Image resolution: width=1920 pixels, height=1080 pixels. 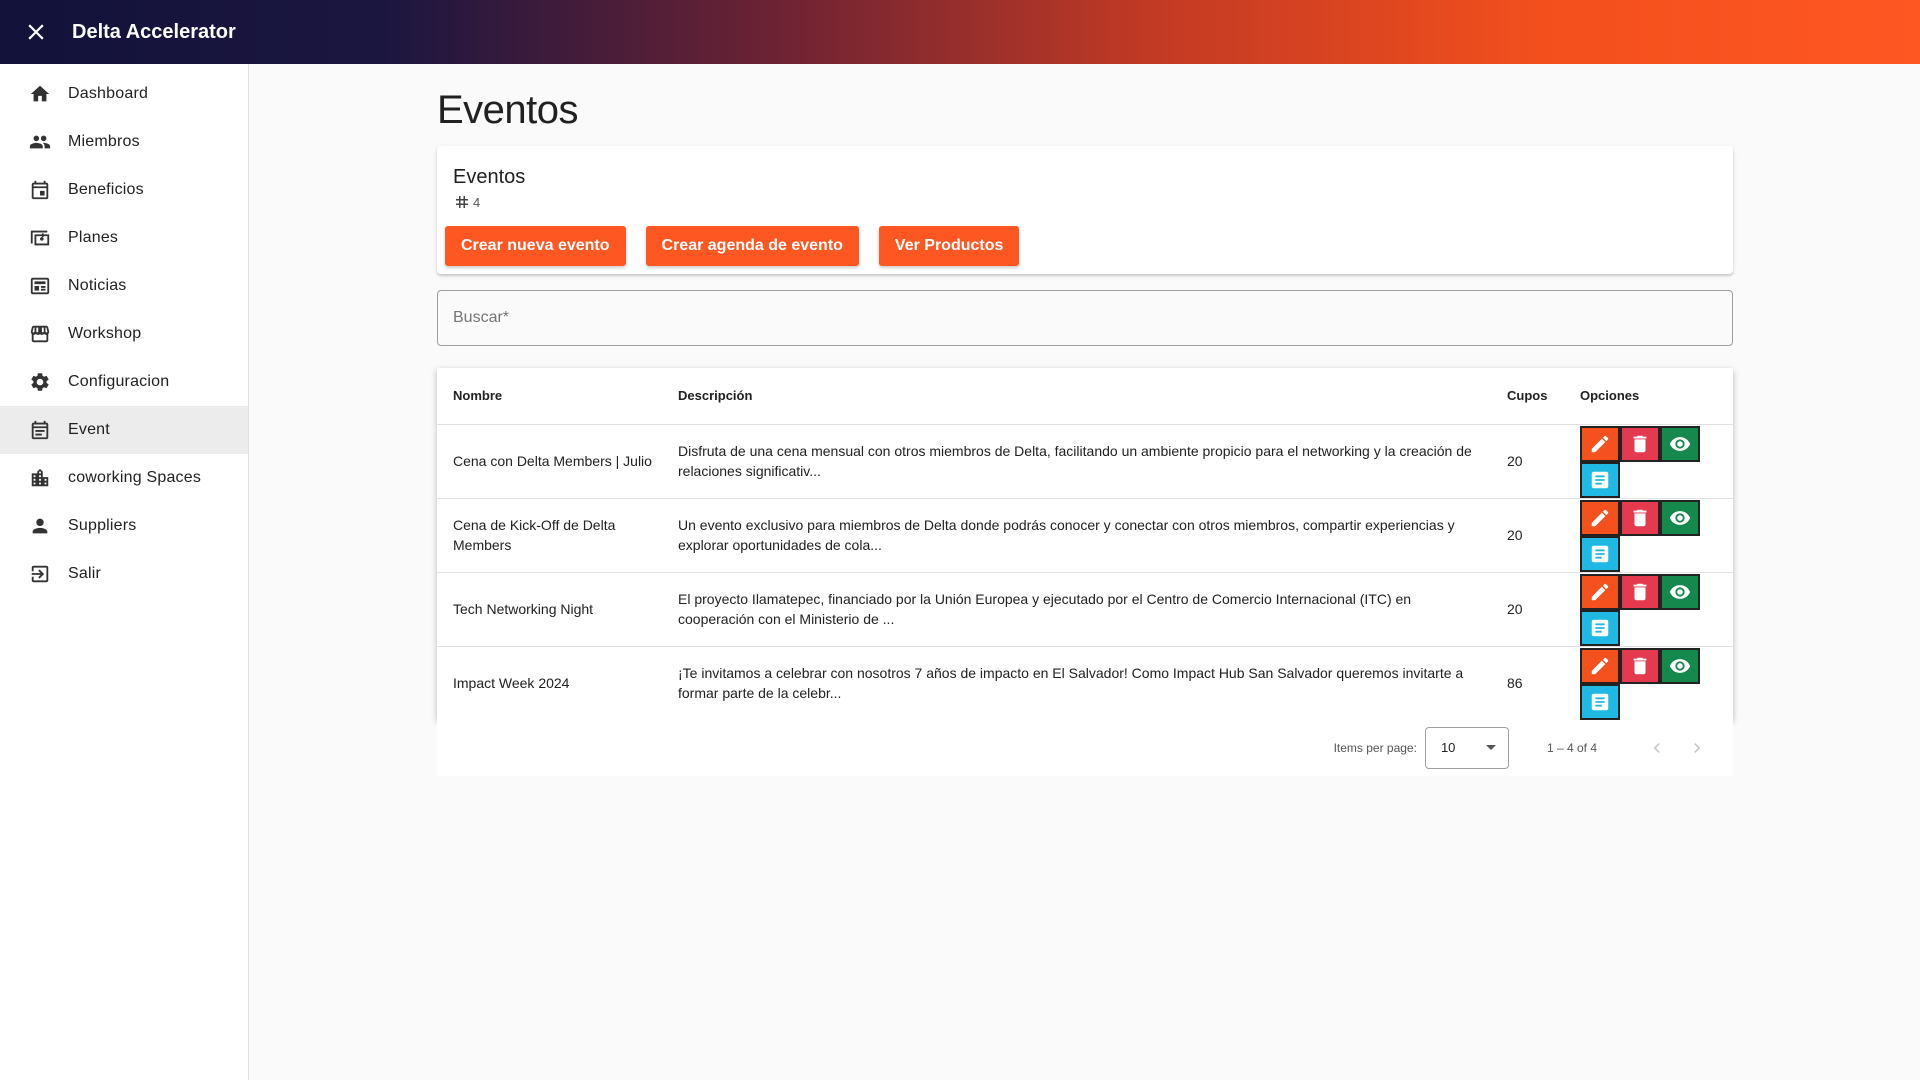 I want to click on sidebar-item-label: coworking Spaces, so click(x=135, y=477).